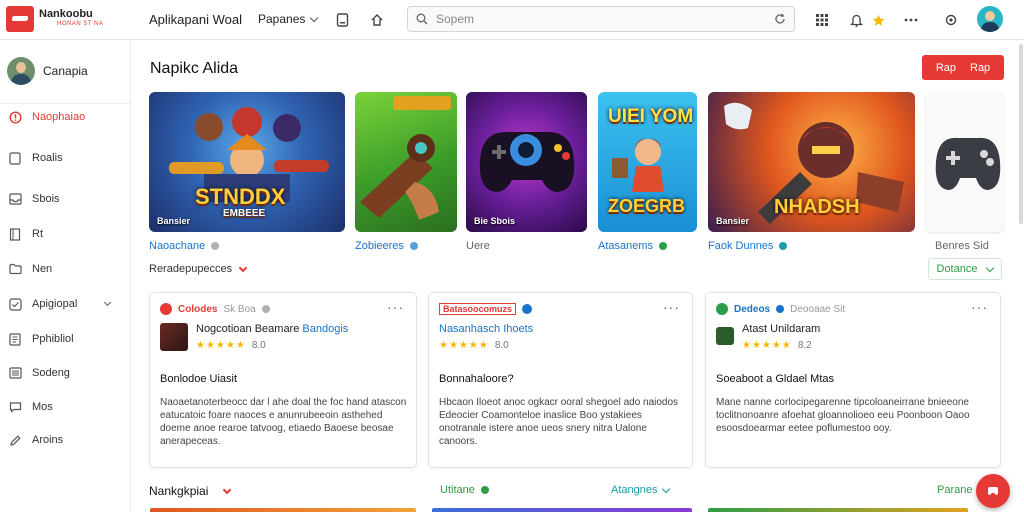 This screenshot has height=512, width=1024. Describe the element at coordinates (65, 373) in the screenshot. I see `sidebar-item-7: Sodeng` at that location.